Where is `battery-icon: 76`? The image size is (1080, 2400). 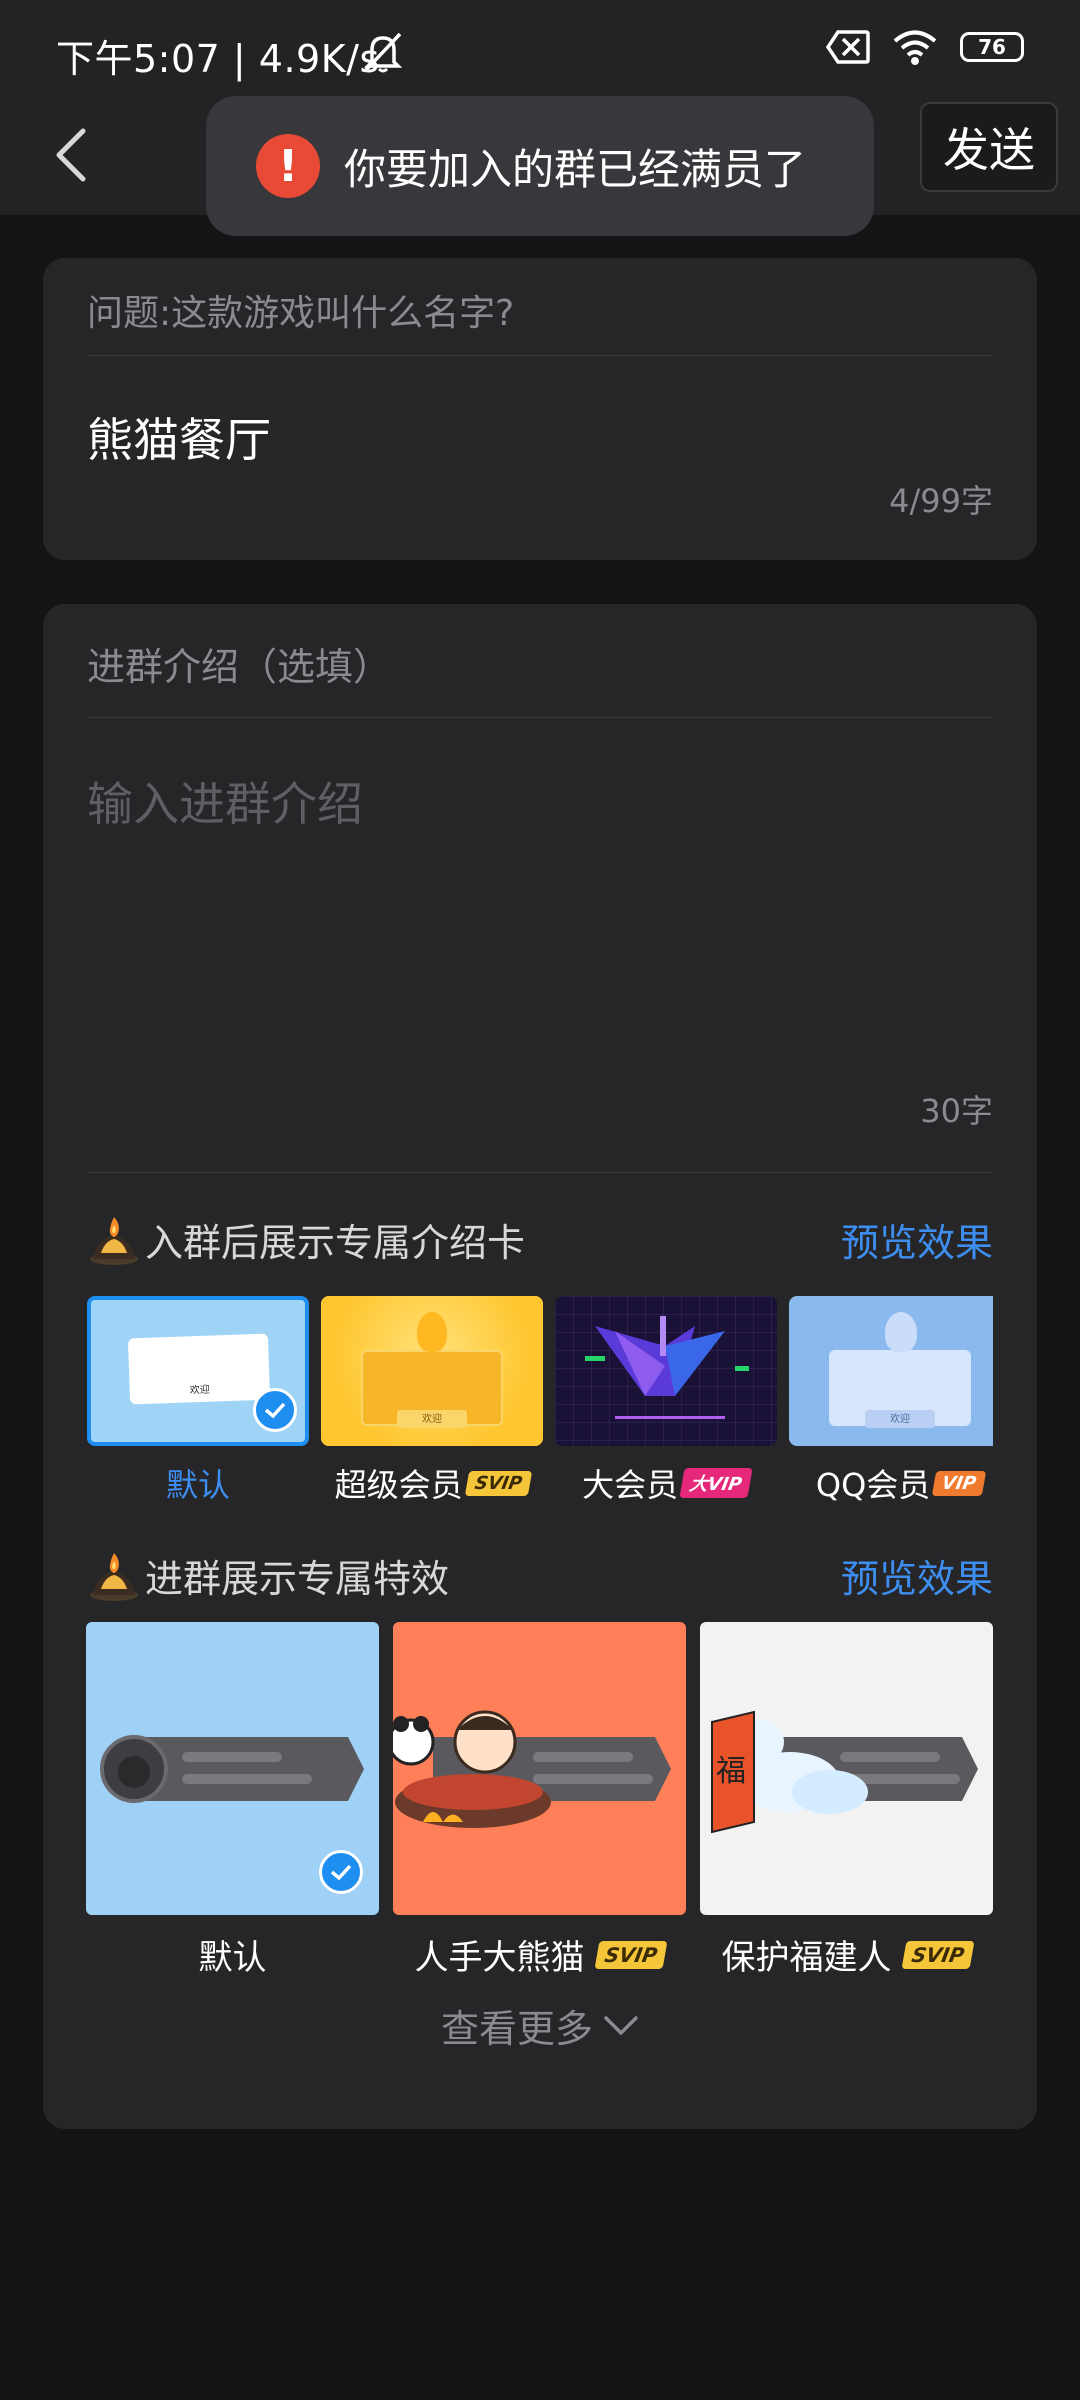 battery-icon: 76 is located at coordinates (992, 47).